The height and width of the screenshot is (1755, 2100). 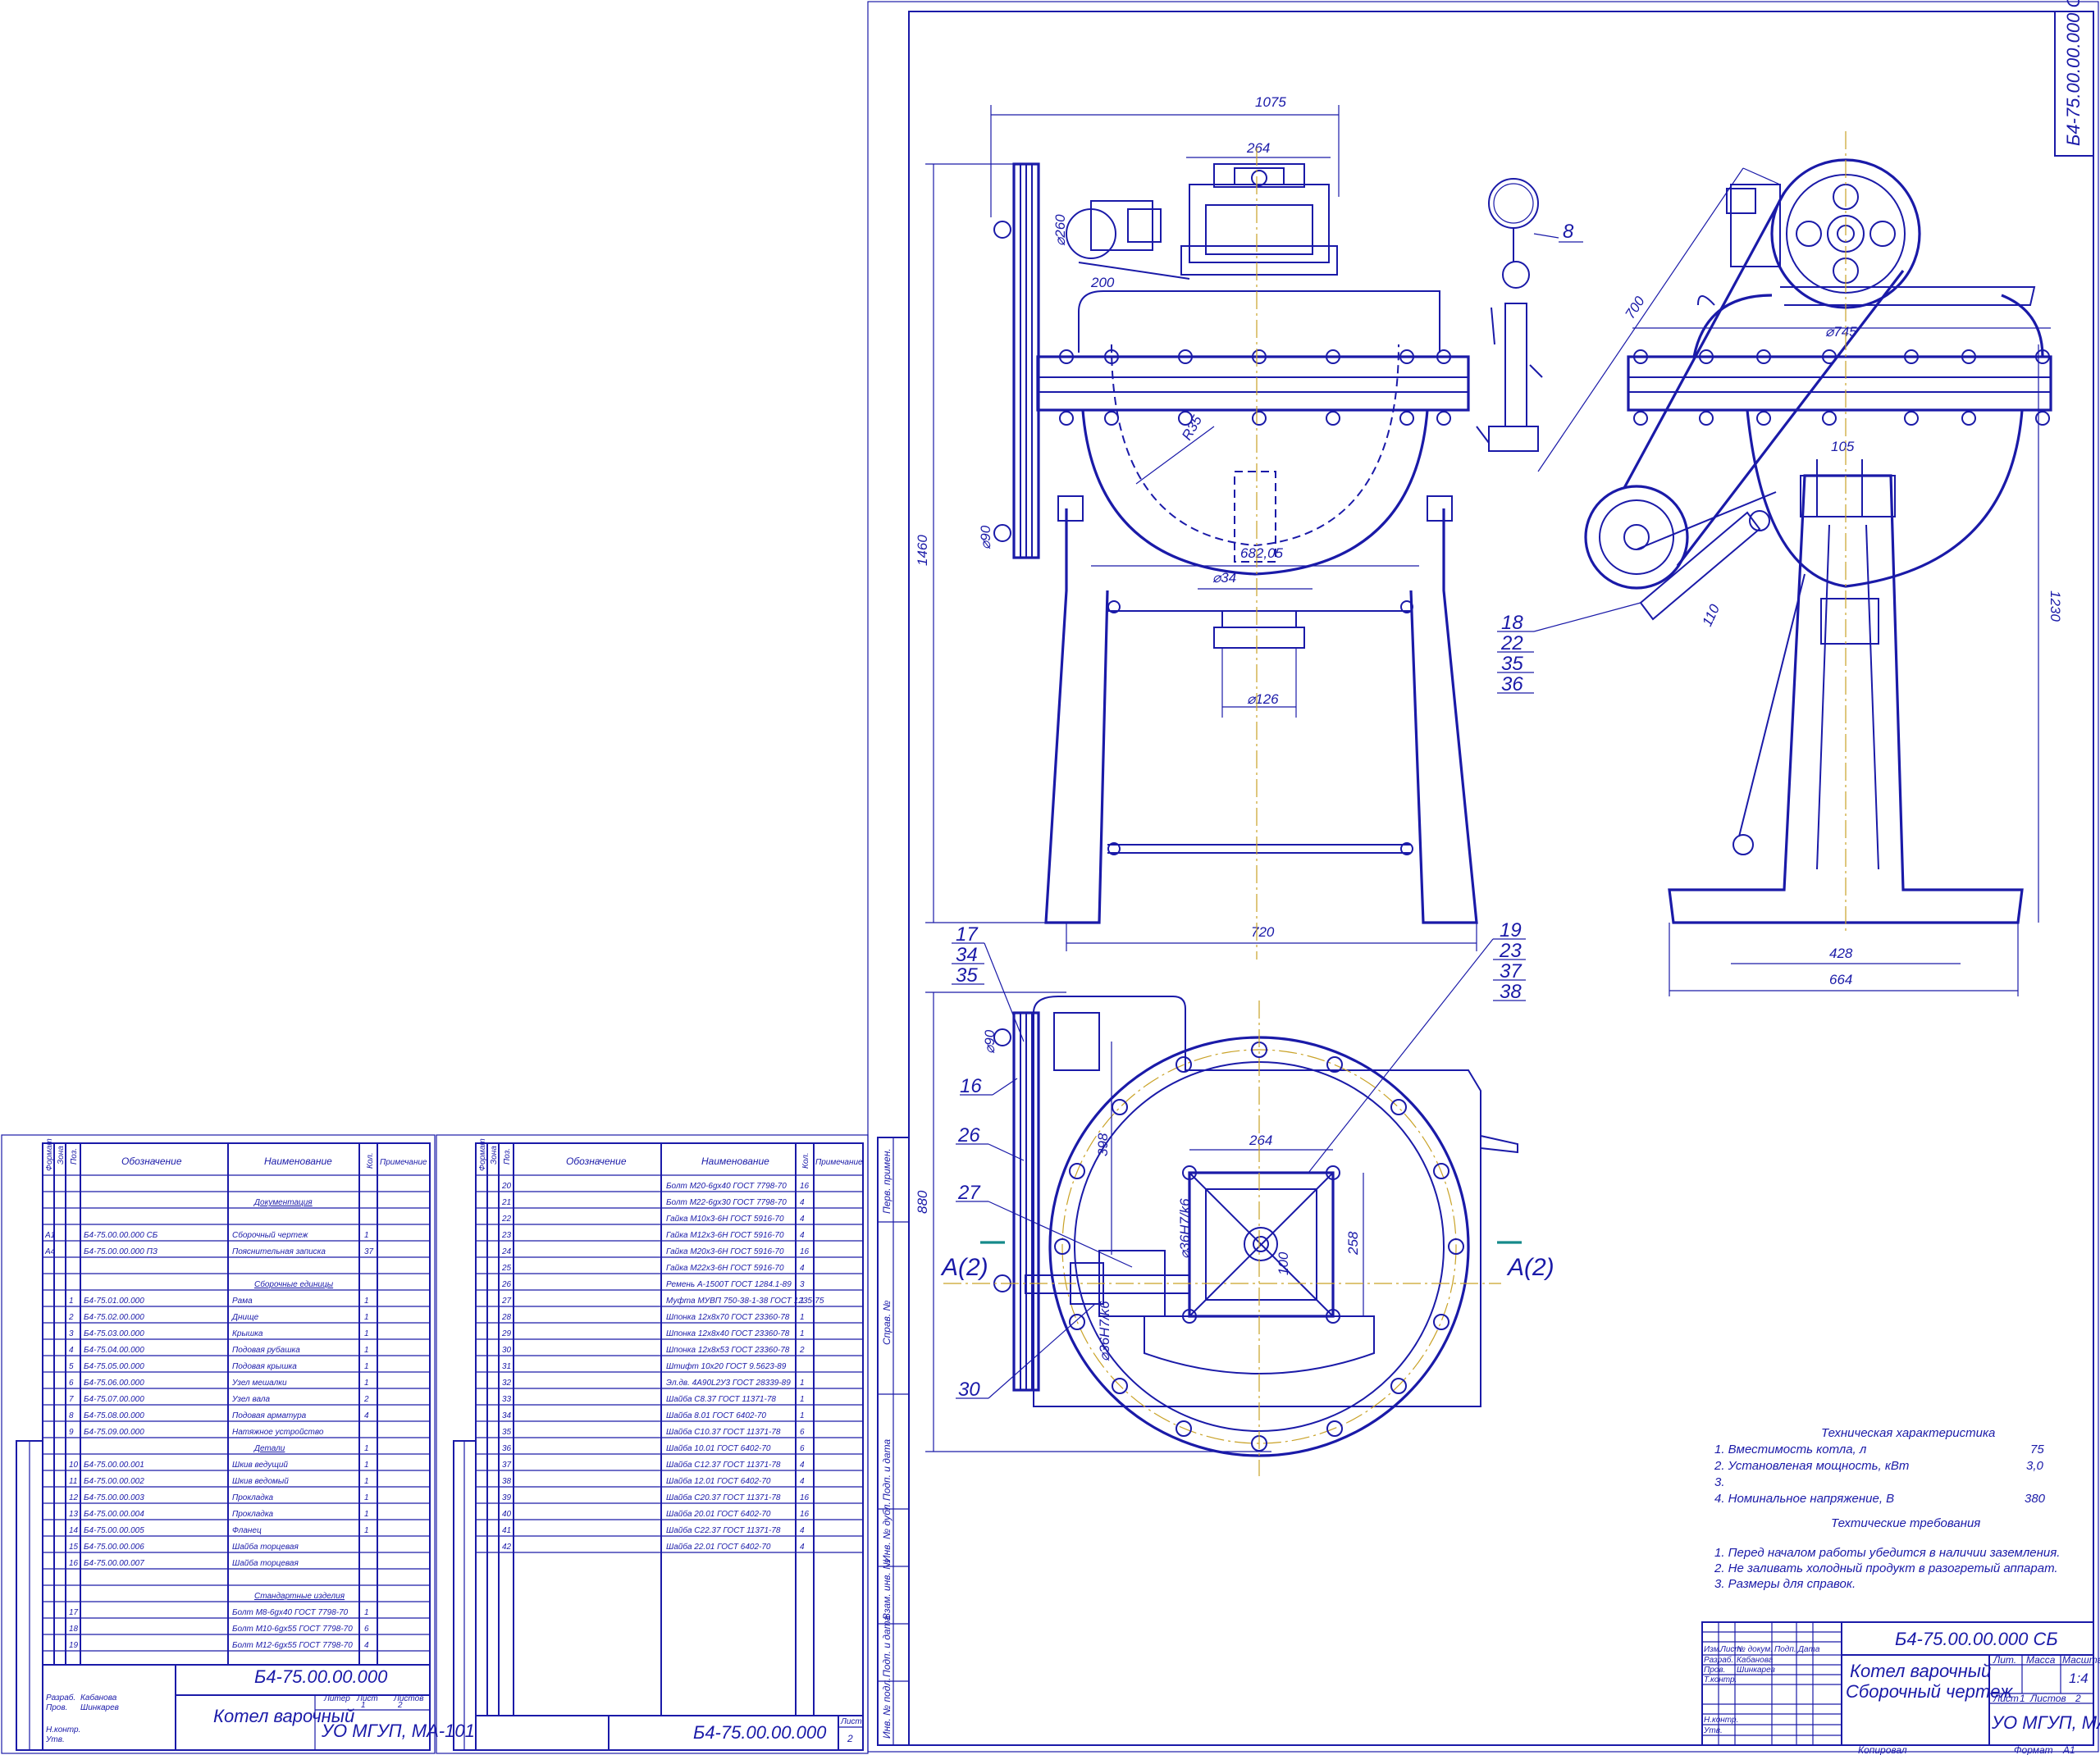 What do you see at coordinates (721, 1399) in the screenshot?
I see `spec2-row-name: Шайба С8.37 ГОСТ 11371-78` at bounding box center [721, 1399].